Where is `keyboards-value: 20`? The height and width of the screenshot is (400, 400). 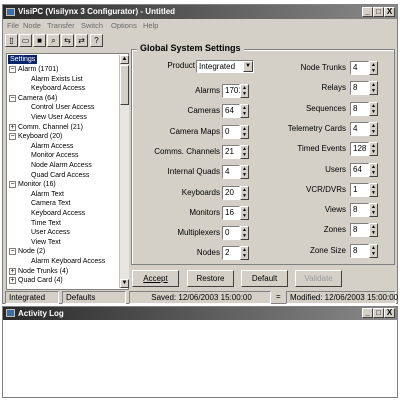
keyboards-value: 20 is located at coordinates (231, 192).